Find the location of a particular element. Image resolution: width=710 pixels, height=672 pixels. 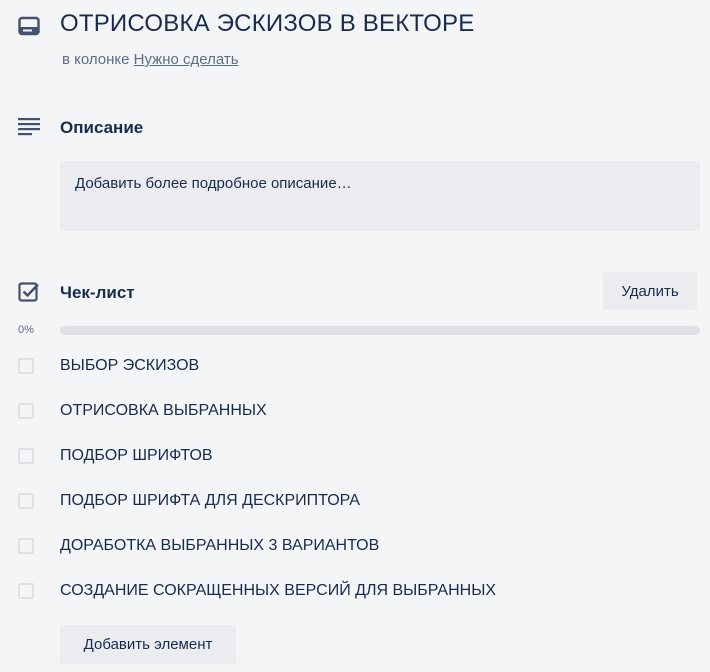

checklist-item-label: ДОРАБОТКА ВЫБРАННЫХ 3 ВАРИАНТОВ is located at coordinates (219, 546).